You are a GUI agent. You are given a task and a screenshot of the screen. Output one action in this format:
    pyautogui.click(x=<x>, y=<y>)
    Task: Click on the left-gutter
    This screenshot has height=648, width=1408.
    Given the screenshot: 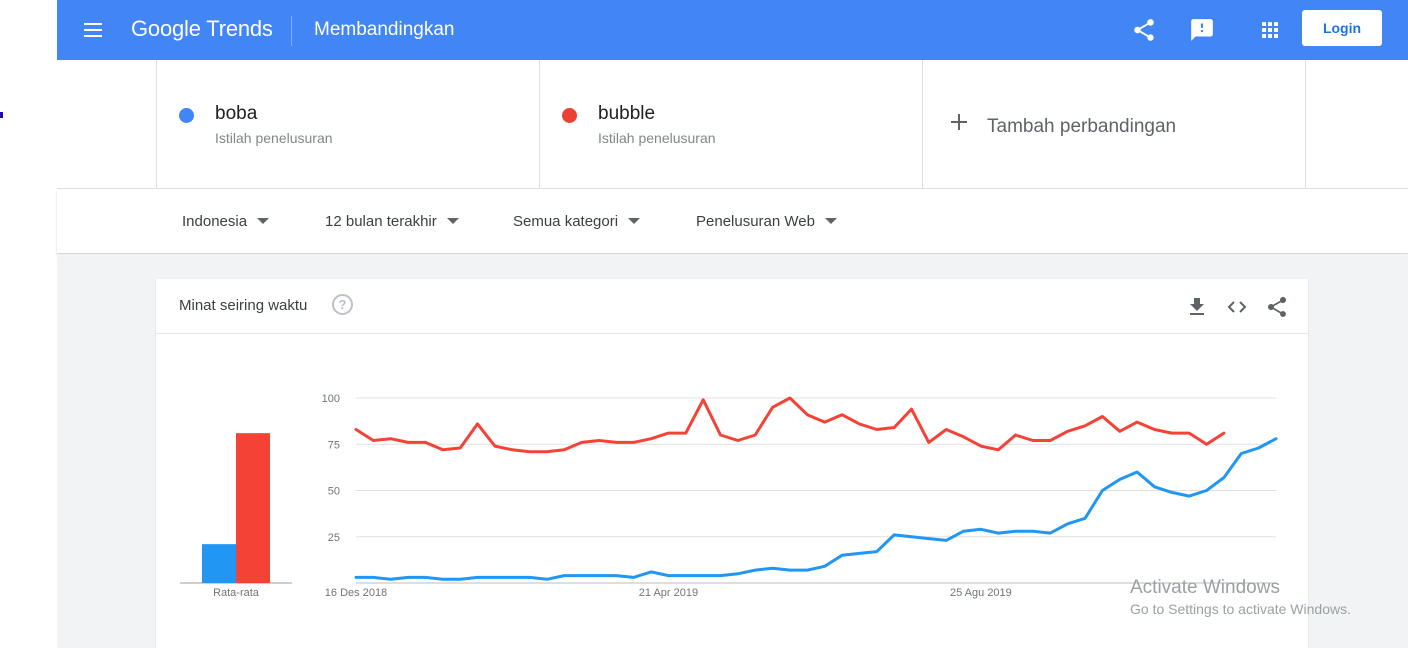 What is the action you would take?
    pyautogui.click(x=28, y=324)
    